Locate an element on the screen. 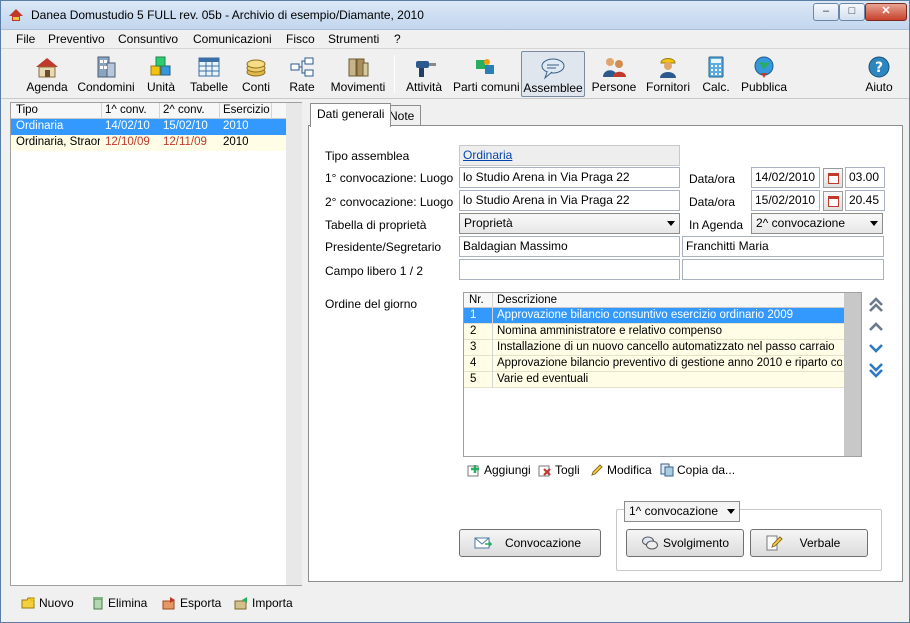 Image resolution: width=910 pixels, height=623 pixels. table-row: 5 Varie ed eventuali is located at coordinates (654, 380).